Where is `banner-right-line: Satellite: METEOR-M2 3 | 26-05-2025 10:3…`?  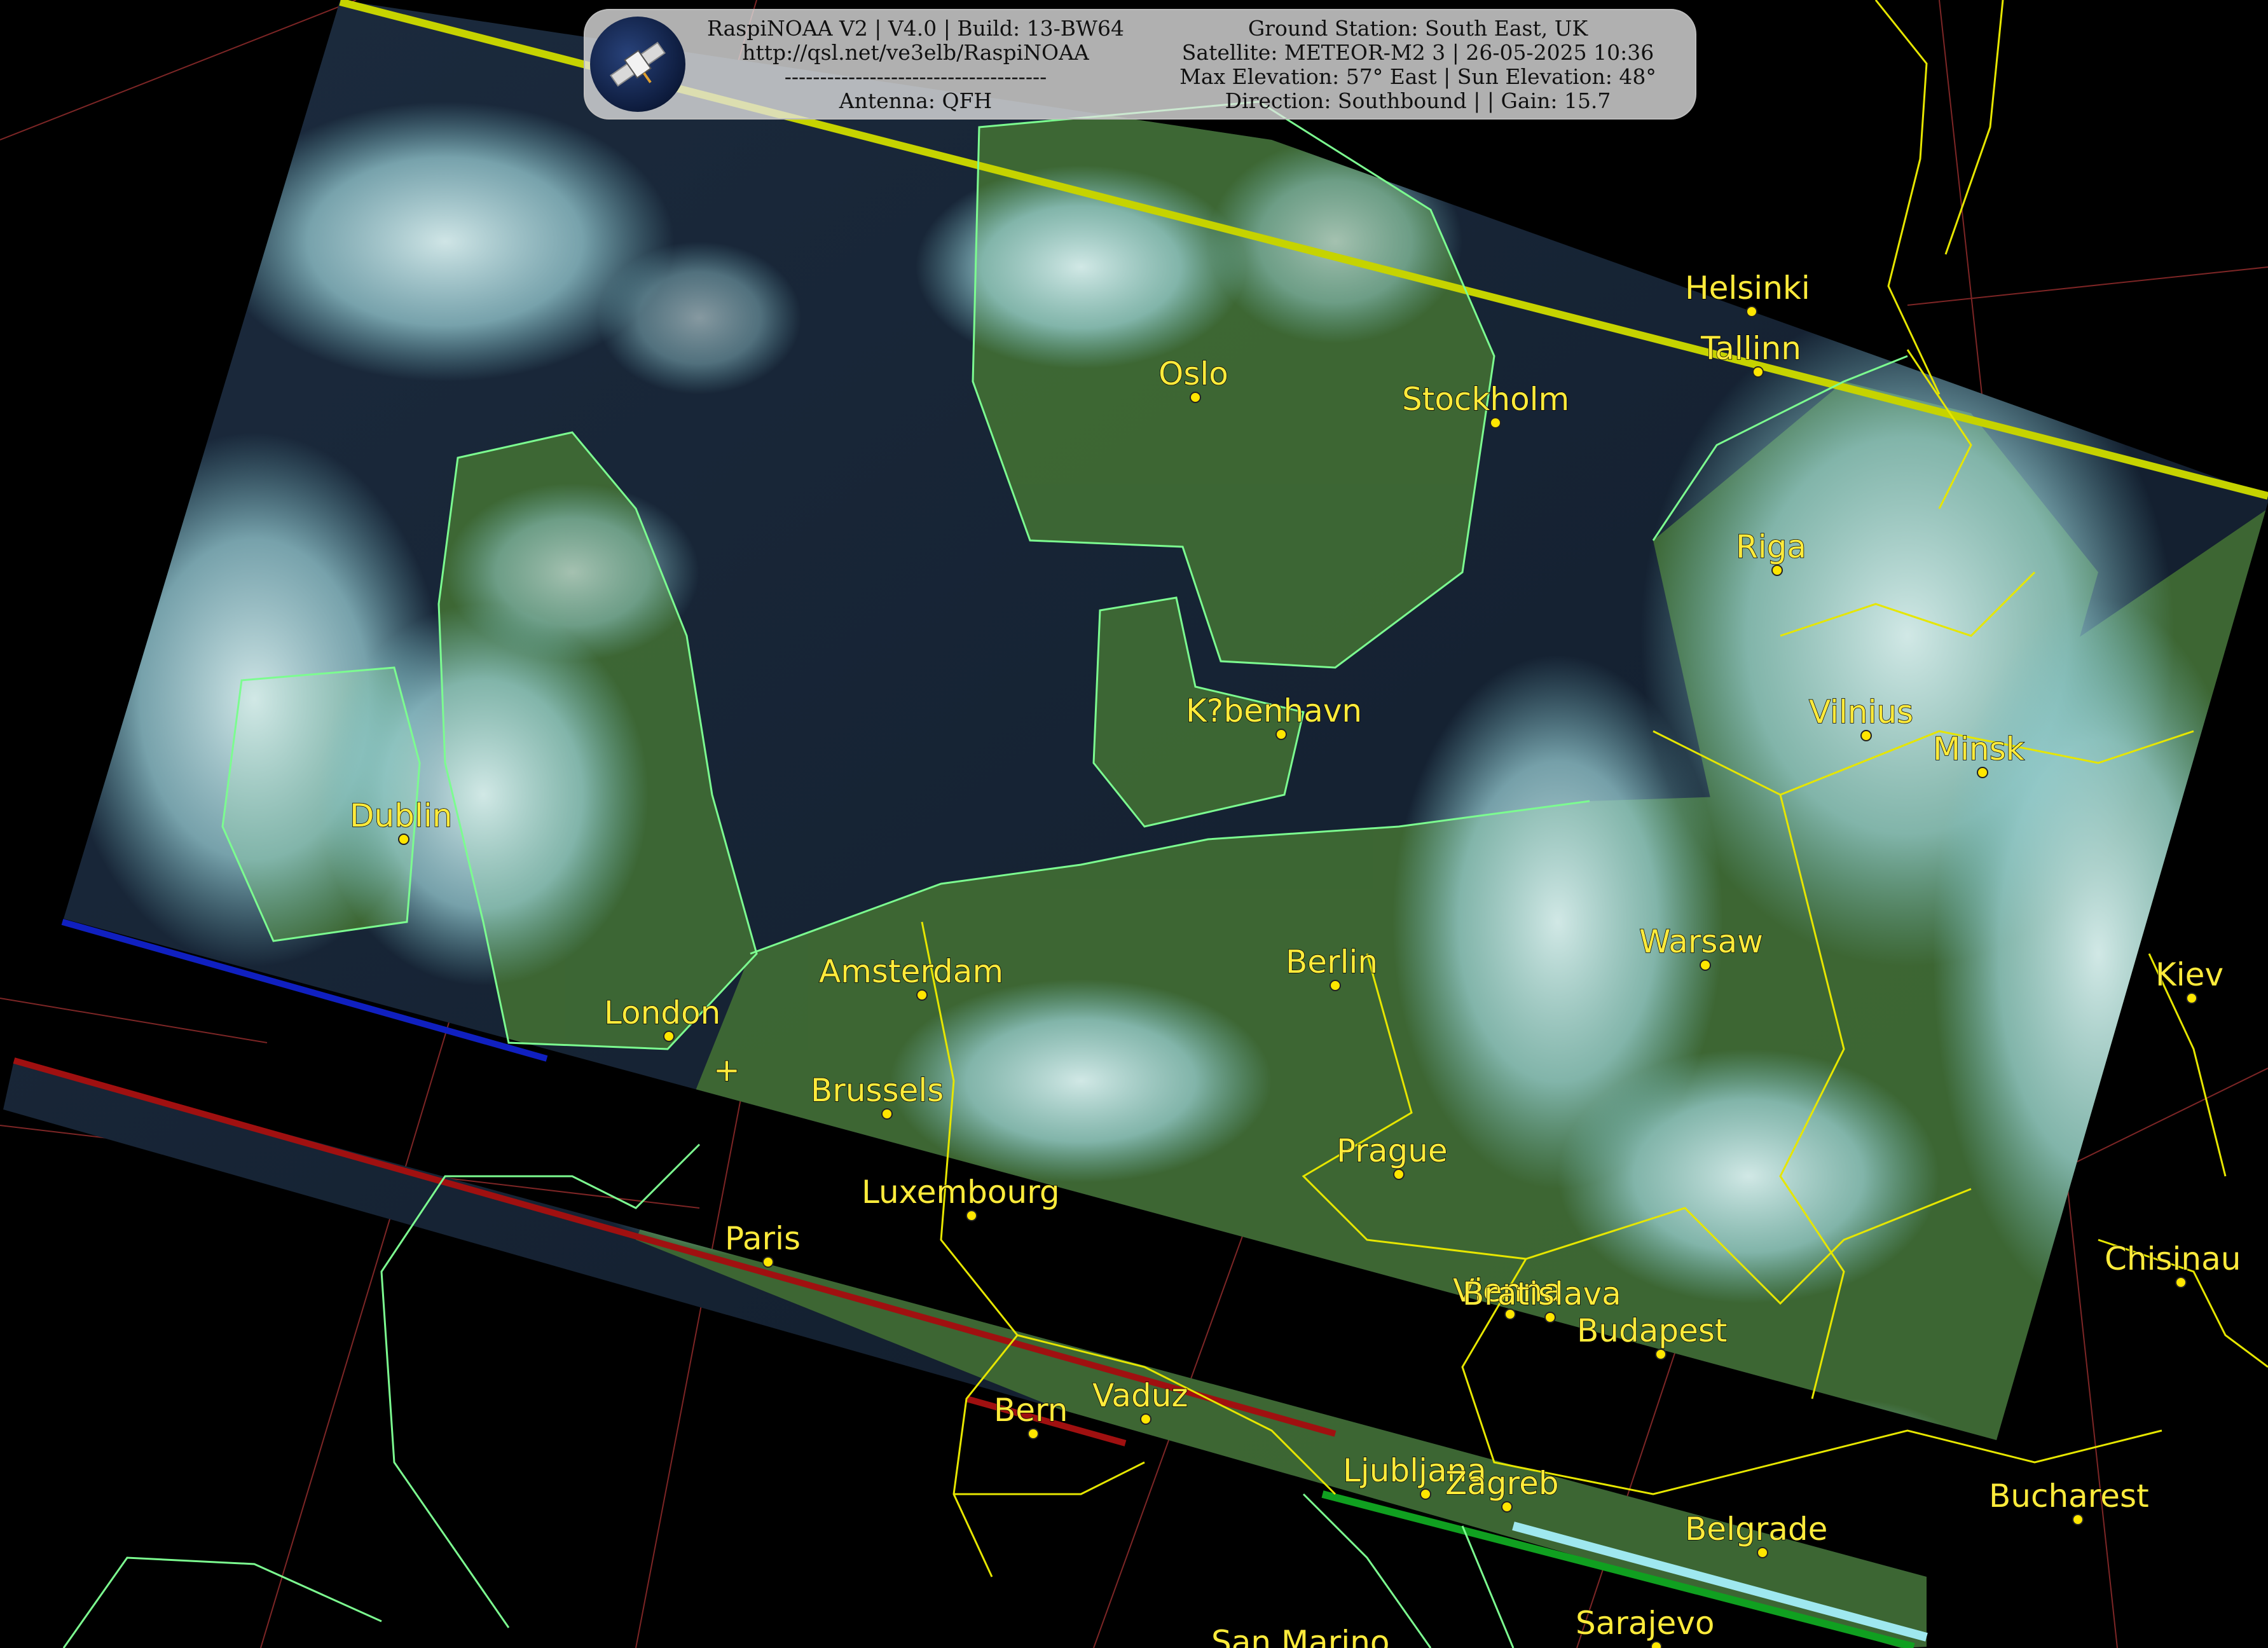
banner-right-line: Satellite: METEOR-M2 3 | 26-05-2025 10:3… is located at coordinates (1417, 52).